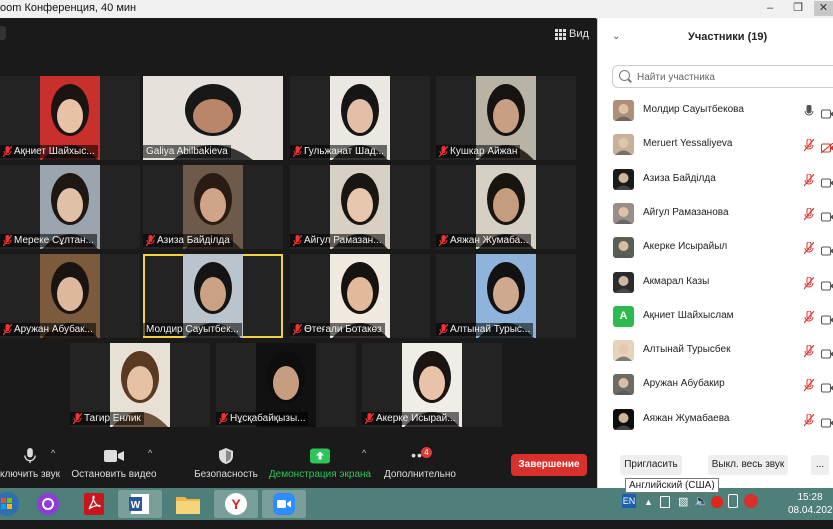 The width and height of the screenshot is (833, 529). I want to click on participant-row: Айгул Рамазанова, so click(715, 214).